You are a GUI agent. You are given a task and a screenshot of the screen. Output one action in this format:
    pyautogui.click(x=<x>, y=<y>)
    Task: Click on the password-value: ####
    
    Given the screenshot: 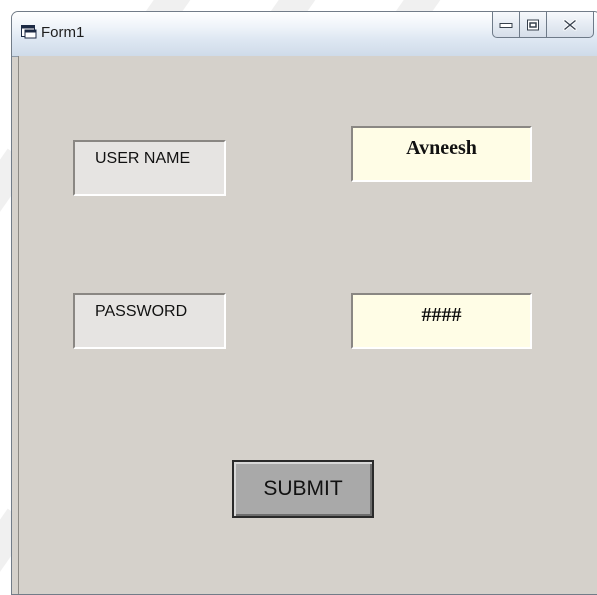 What is the action you would take?
    pyautogui.click(x=441, y=315)
    